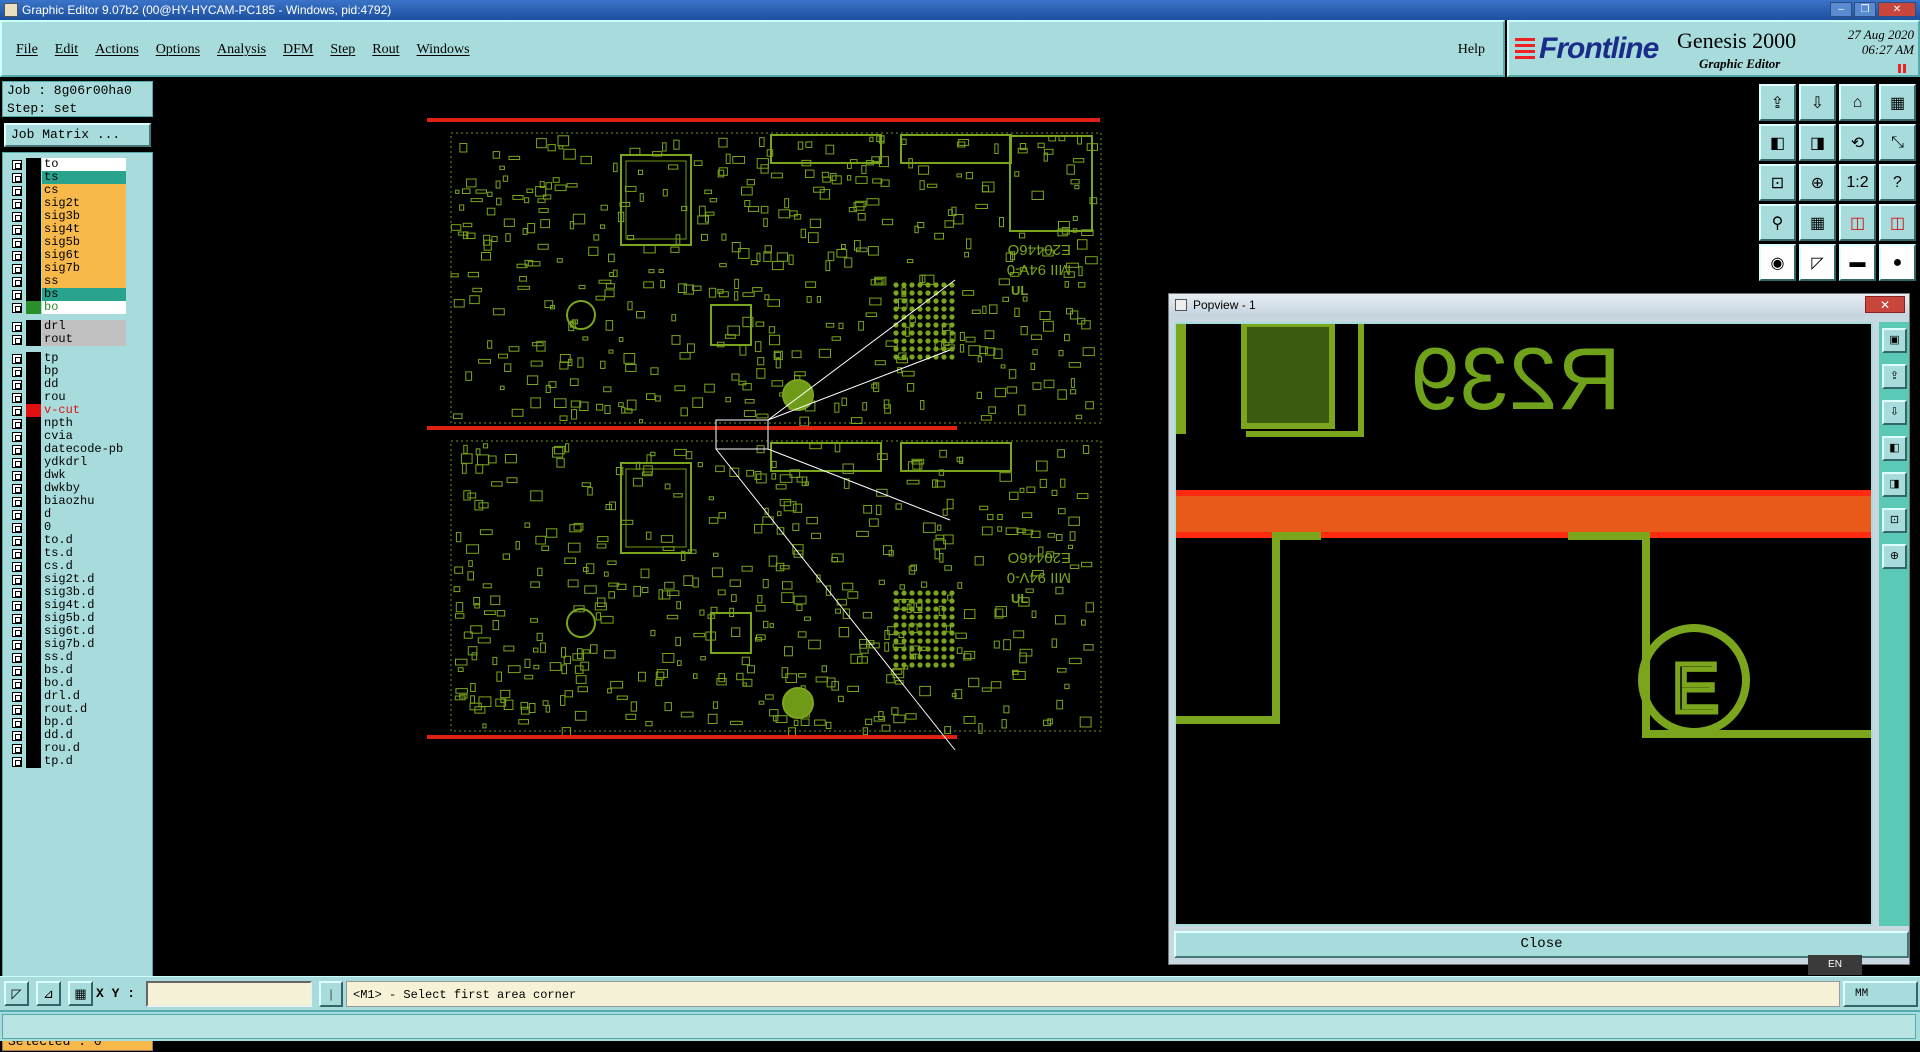 Image resolution: width=1920 pixels, height=1052 pixels. I want to click on draw-mode-icon: ◸, so click(16, 993).